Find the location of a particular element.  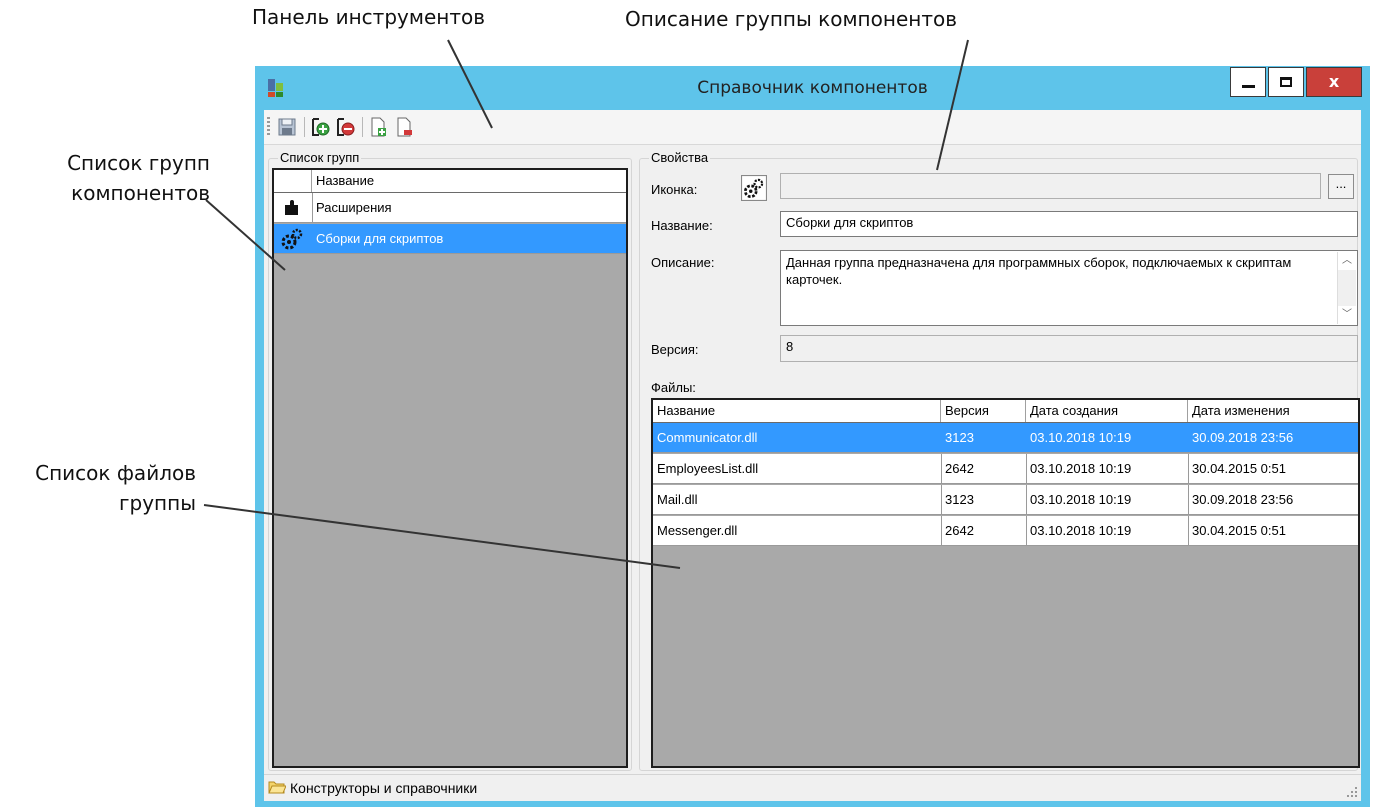

icon-label: Иконка: is located at coordinates (674, 189).